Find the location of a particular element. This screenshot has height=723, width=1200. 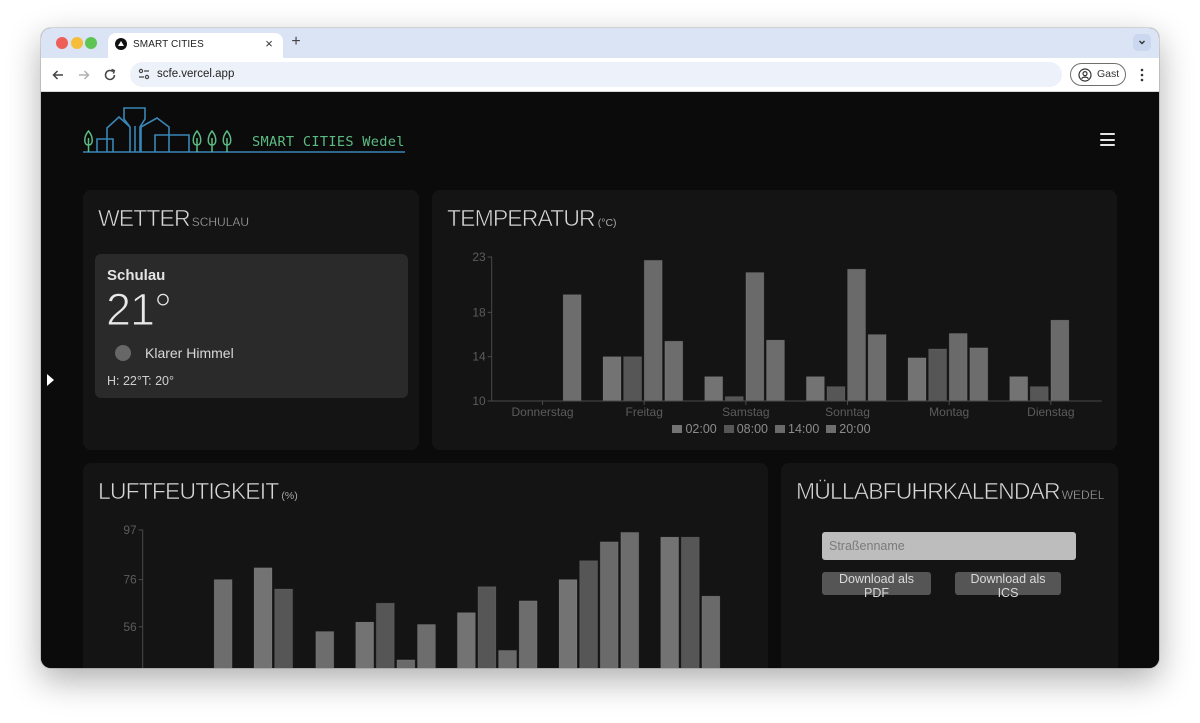

reload-icon is located at coordinates (110, 75).